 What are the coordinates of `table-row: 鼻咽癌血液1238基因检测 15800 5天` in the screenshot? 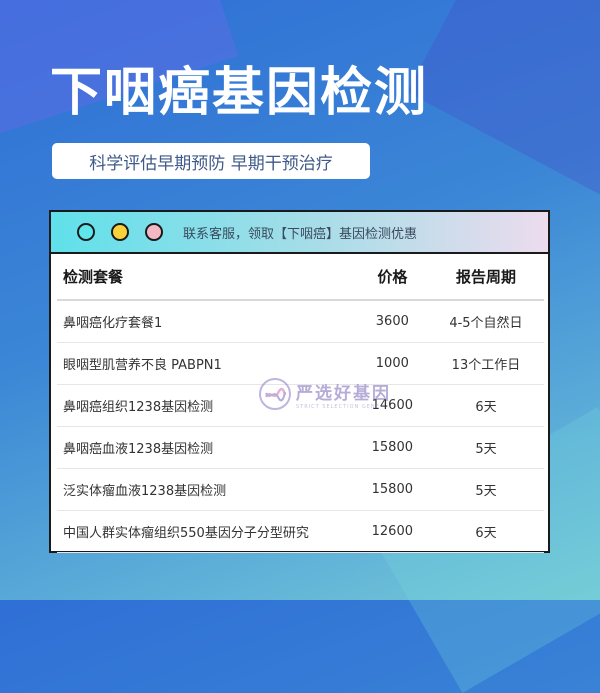 It's located at (300, 447).